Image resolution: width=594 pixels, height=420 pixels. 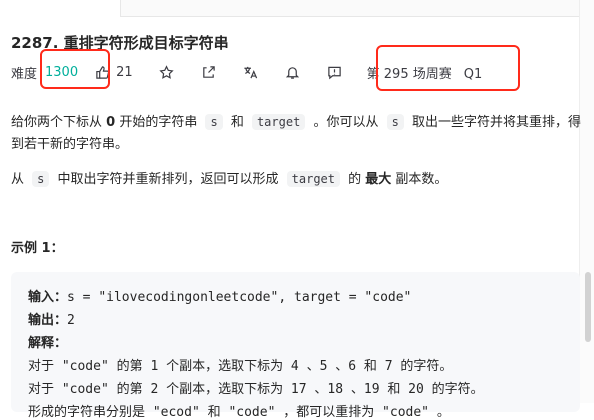 I want to click on explain-label: 解释：, so click(x=48, y=343).